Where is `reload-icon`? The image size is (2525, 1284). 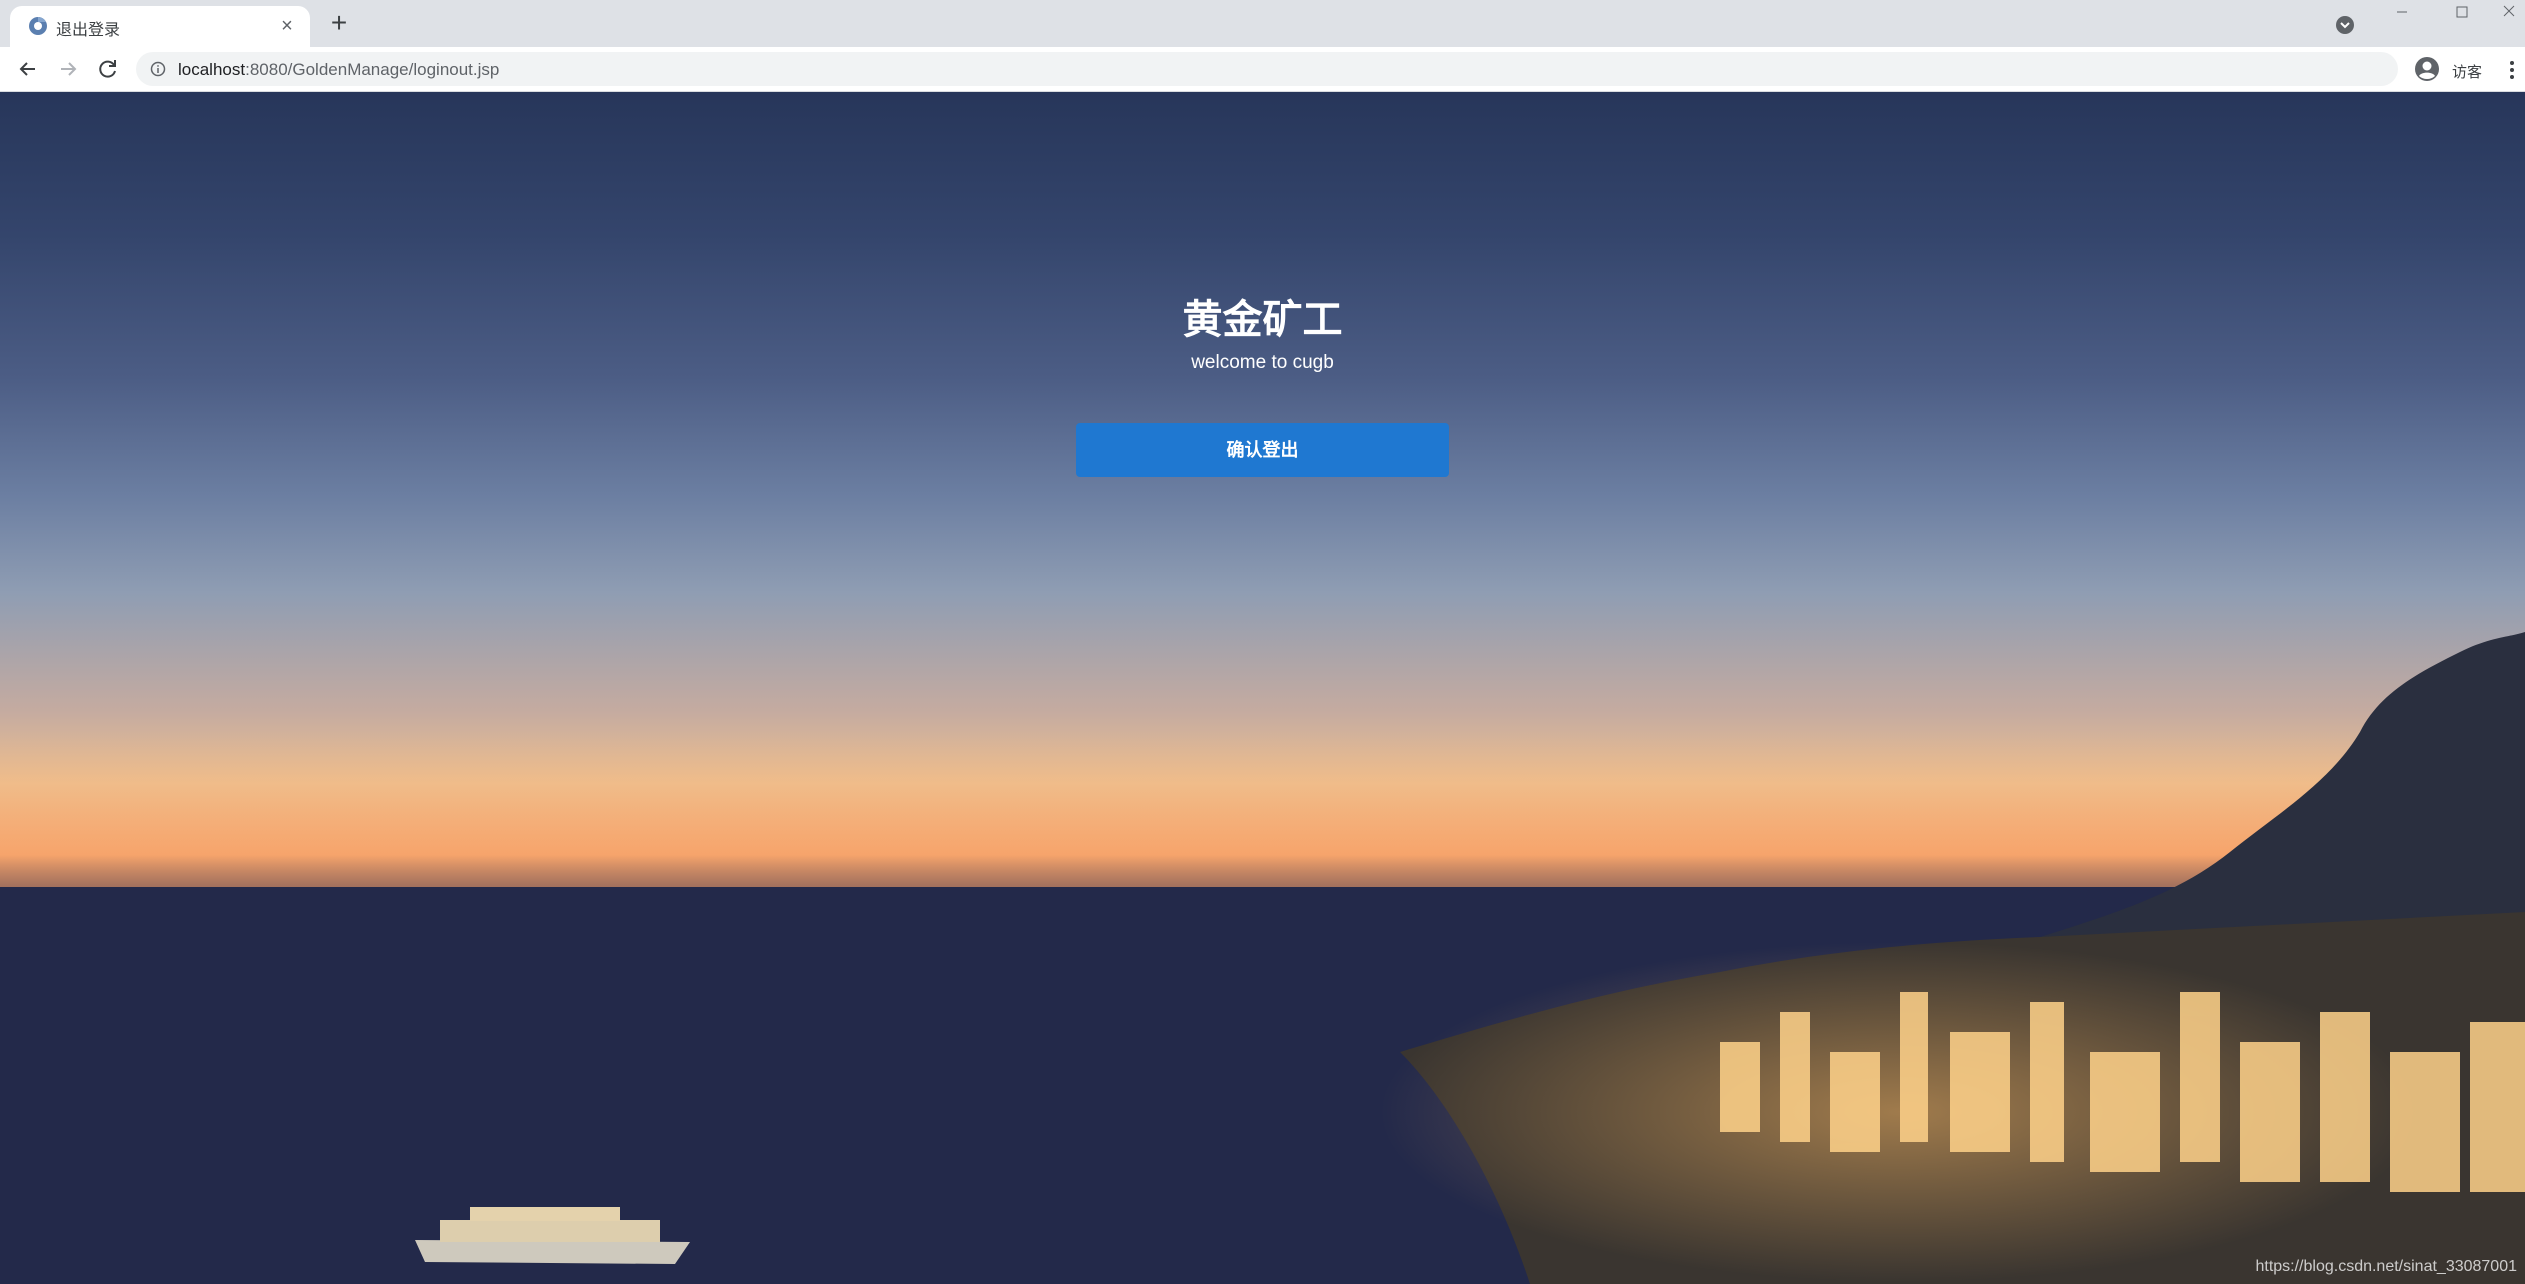
reload-icon is located at coordinates (108, 69).